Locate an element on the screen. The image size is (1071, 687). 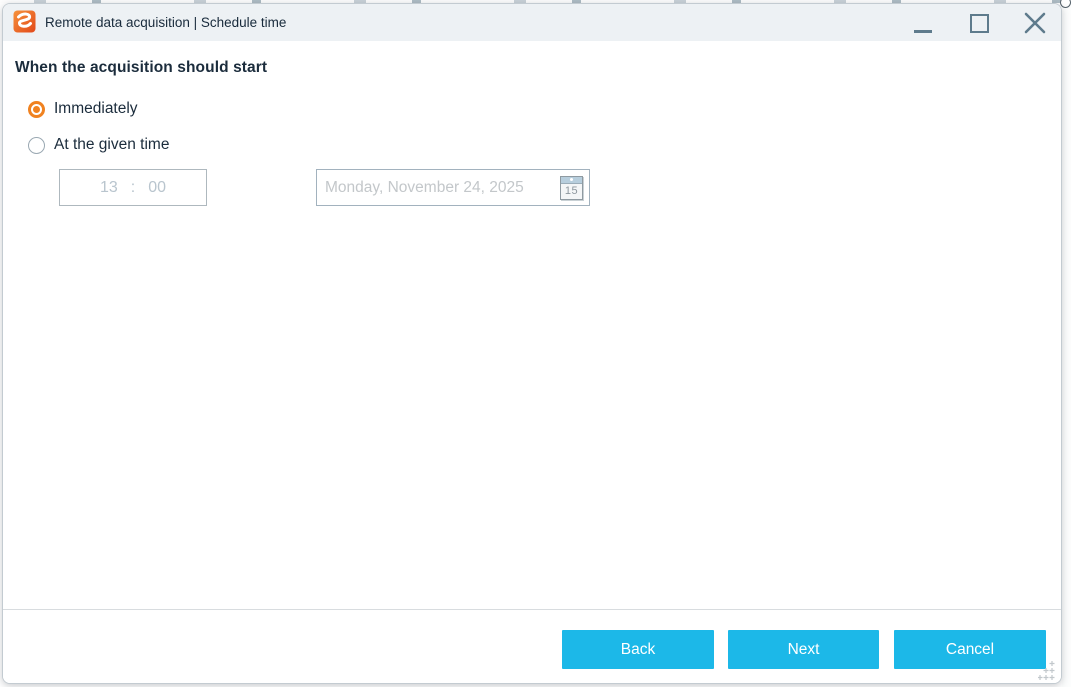
maximize-icon is located at coordinates (979, 23).